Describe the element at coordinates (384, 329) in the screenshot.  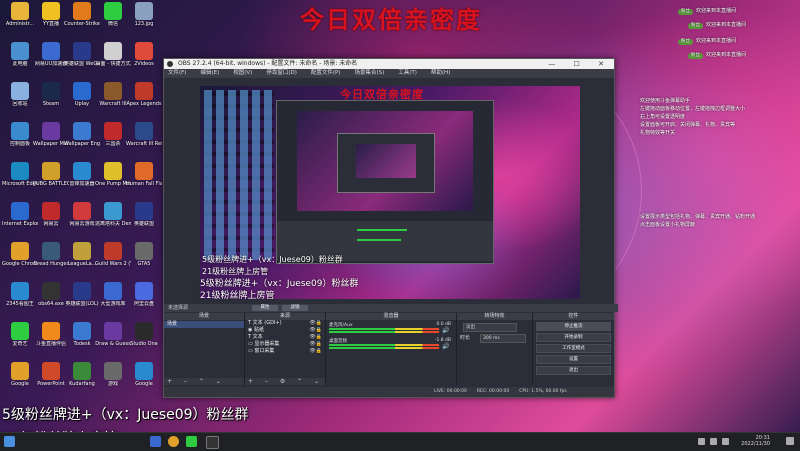
I see `volume-meter` at that location.